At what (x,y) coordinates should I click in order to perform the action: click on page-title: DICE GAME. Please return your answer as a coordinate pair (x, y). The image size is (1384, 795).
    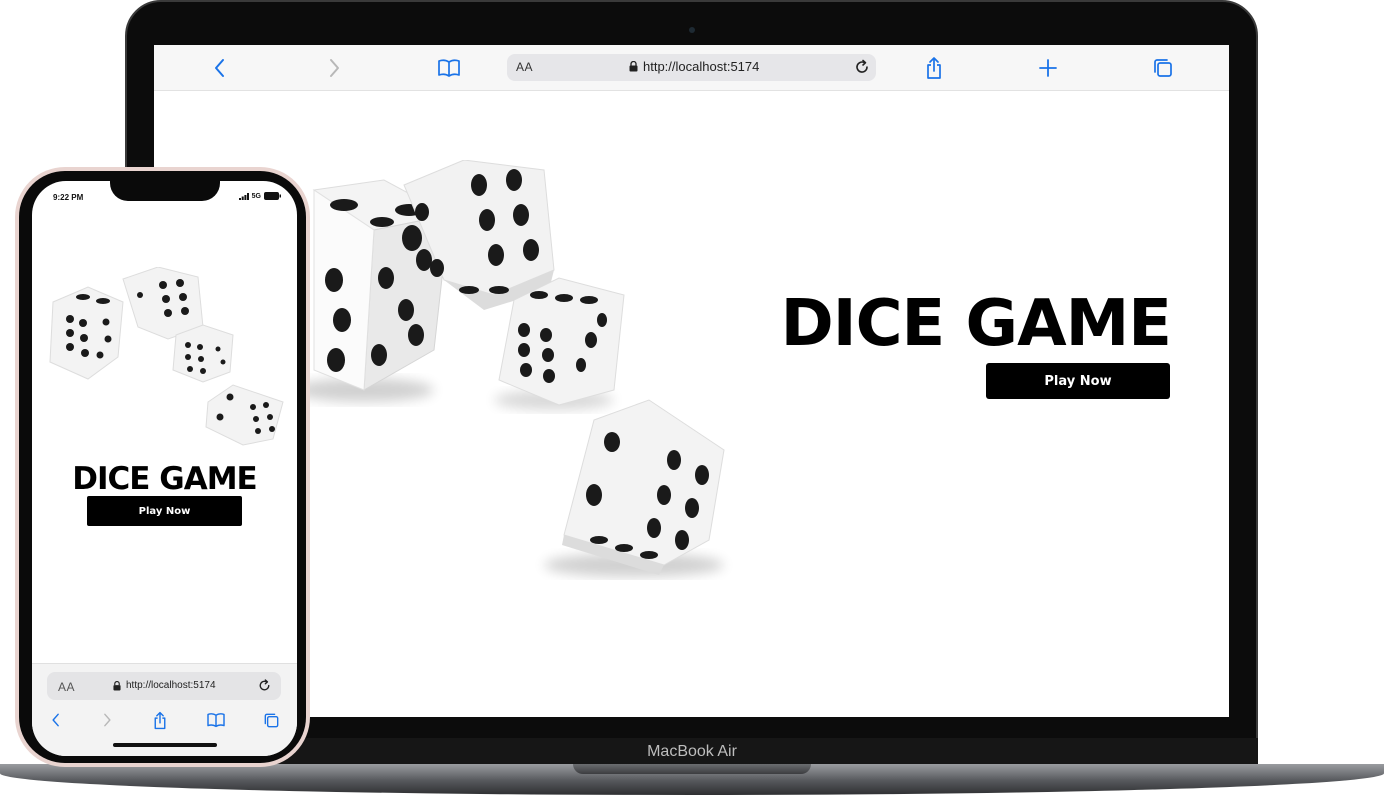
    Looking at the image, I should click on (976, 324).